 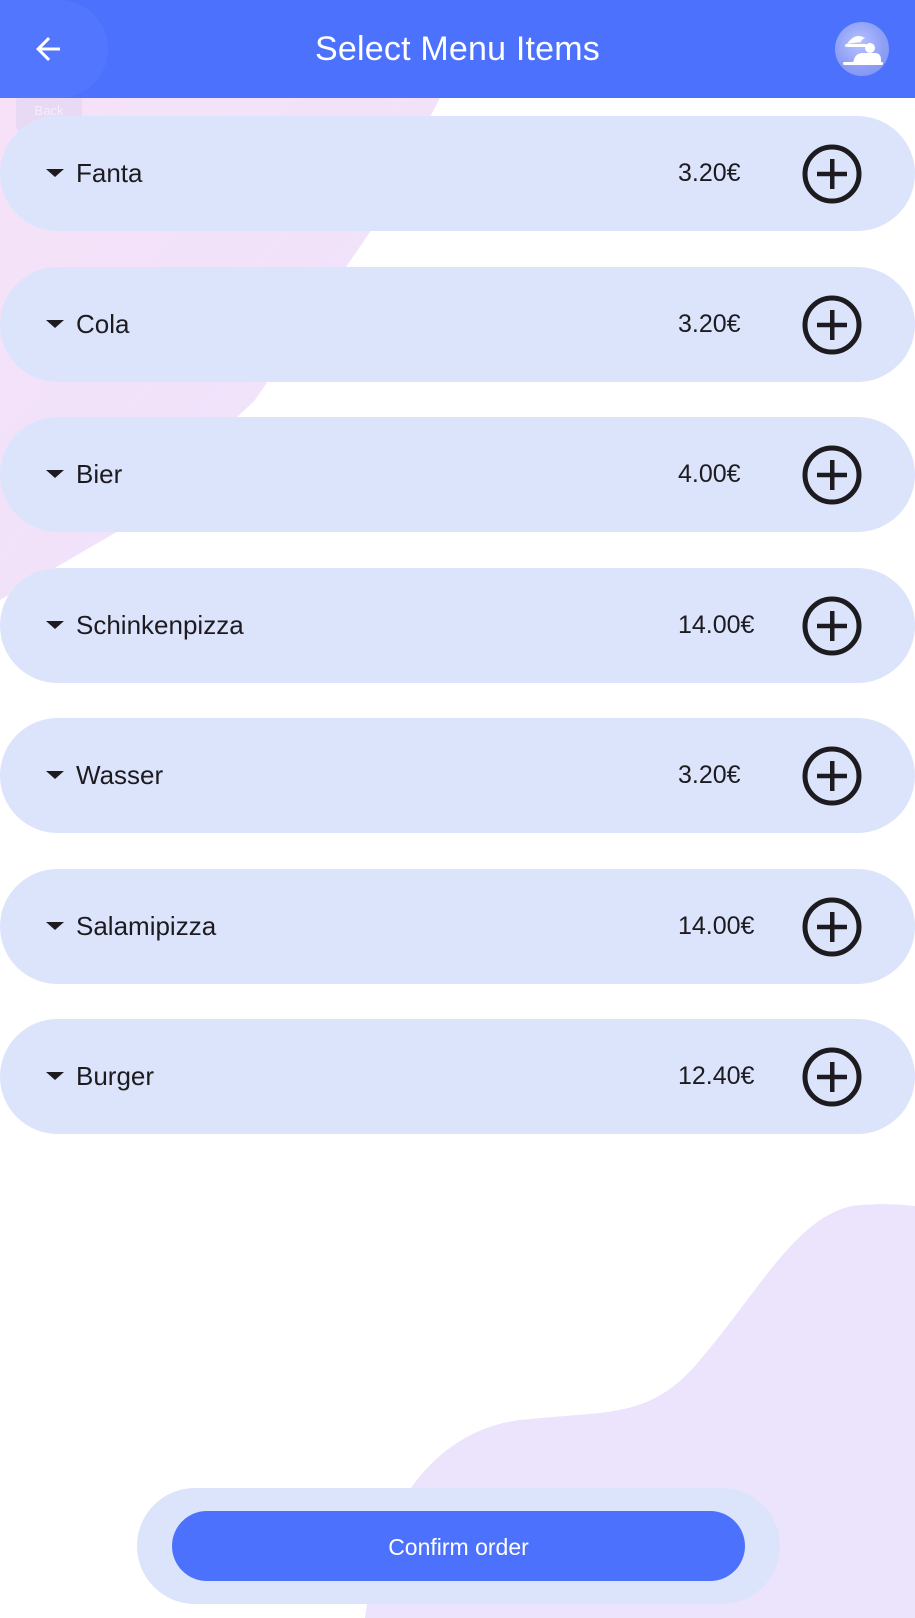 I want to click on page-title: Select Menu Items, so click(x=457, y=49).